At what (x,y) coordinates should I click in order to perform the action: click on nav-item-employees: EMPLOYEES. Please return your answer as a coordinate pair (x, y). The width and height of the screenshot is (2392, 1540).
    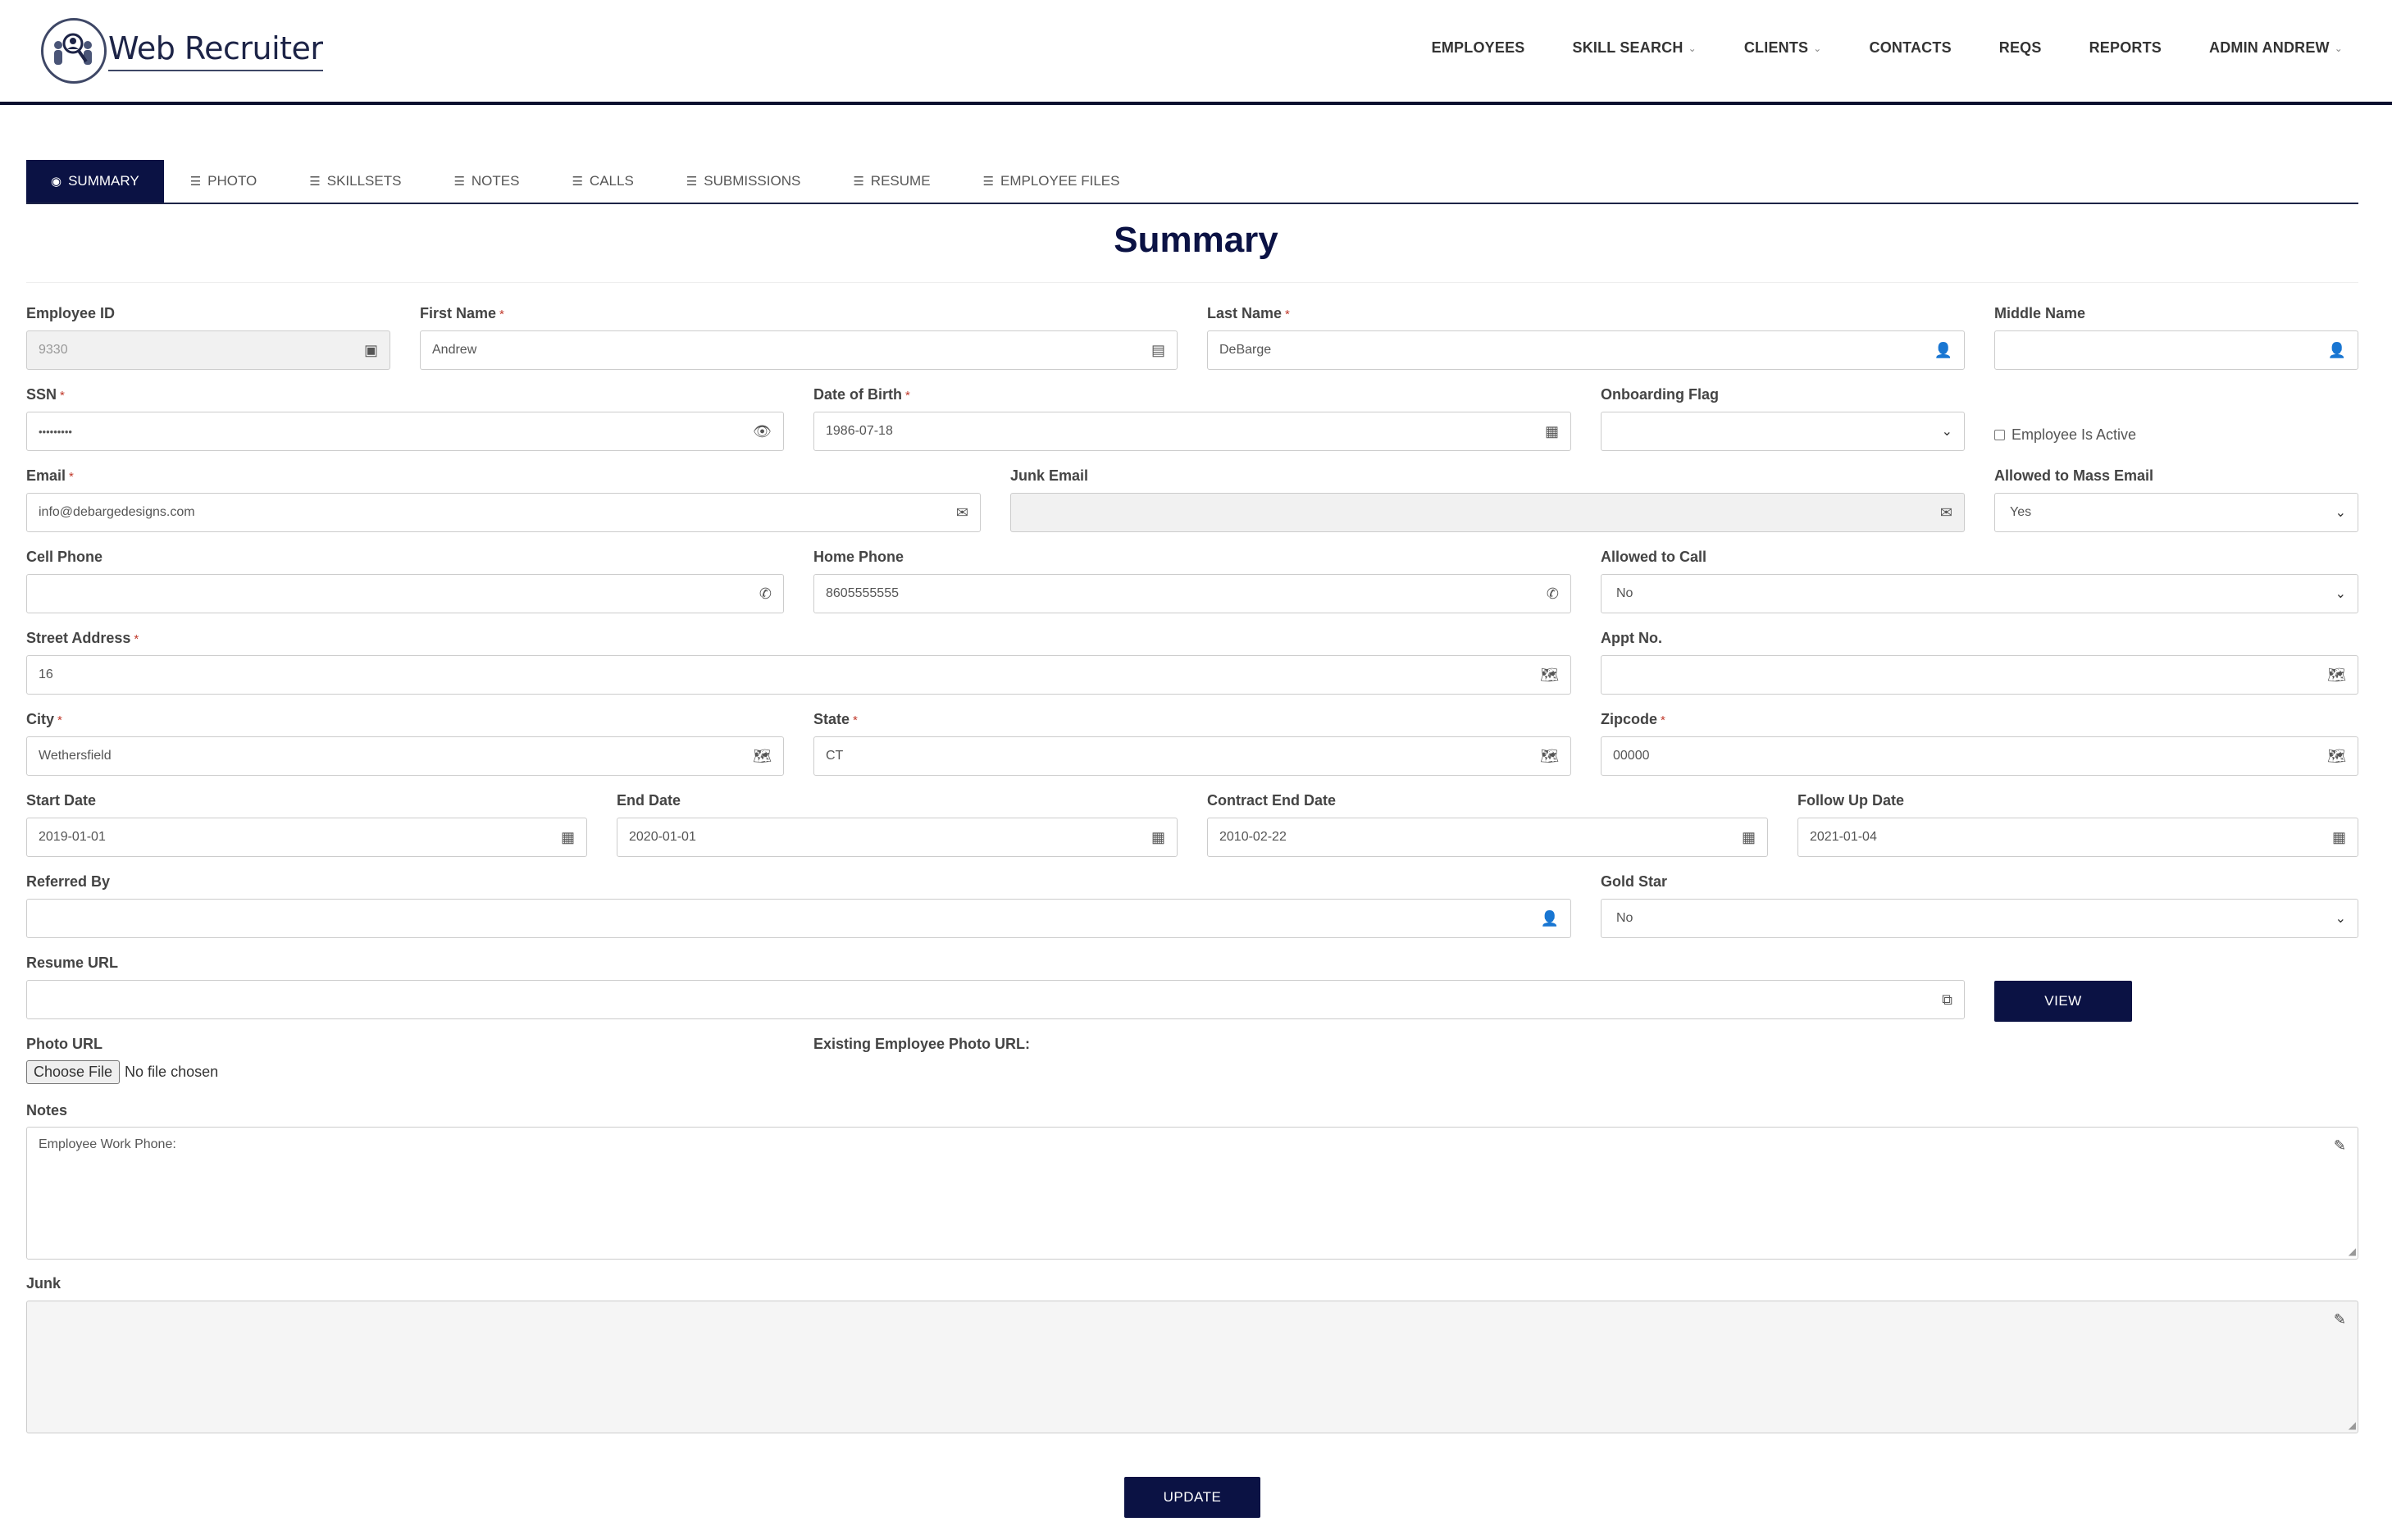
    Looking at the image, I should click on (1478, 48).